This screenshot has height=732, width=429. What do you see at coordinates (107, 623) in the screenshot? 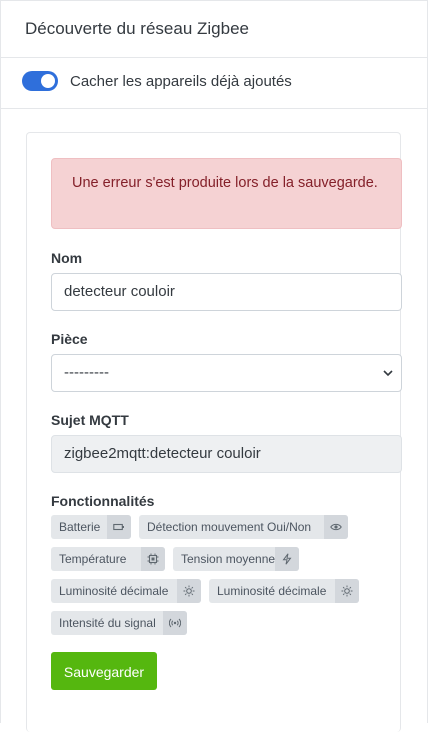
I see `feature-label: Intensité du signal` at bounding box center [107, 623].